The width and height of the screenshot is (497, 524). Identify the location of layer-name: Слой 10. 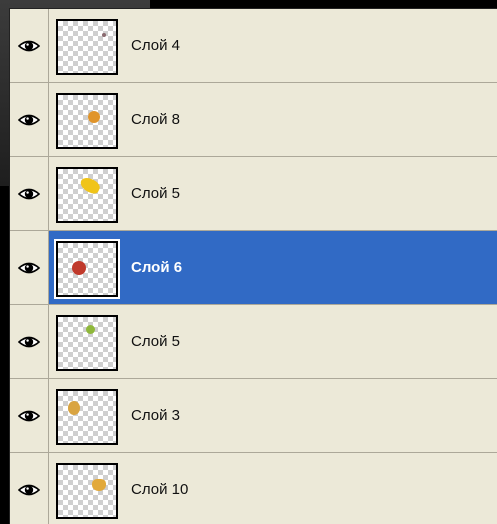
(159, 488).